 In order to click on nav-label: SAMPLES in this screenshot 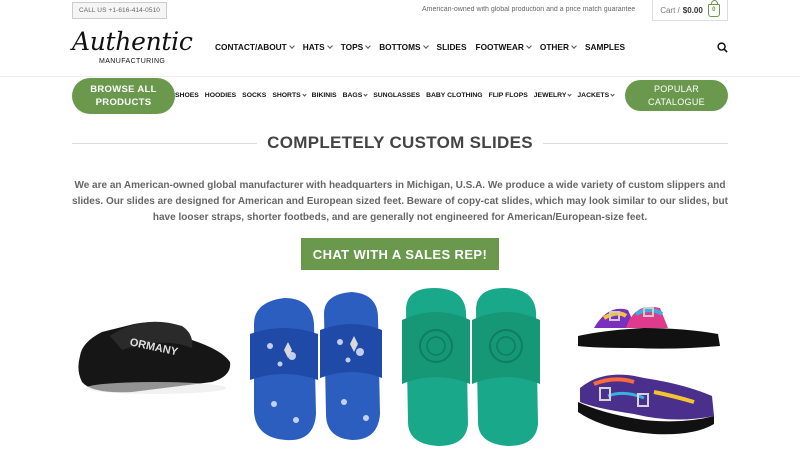, I will do `click(605, 47)`.